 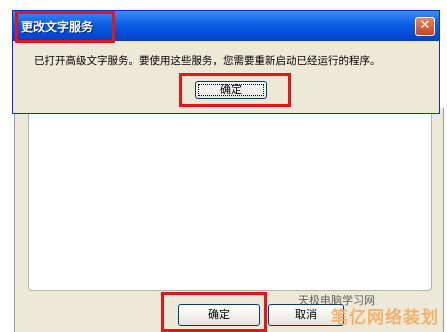 I want to click on ok-highlight-box, so click(x=235, y=90).